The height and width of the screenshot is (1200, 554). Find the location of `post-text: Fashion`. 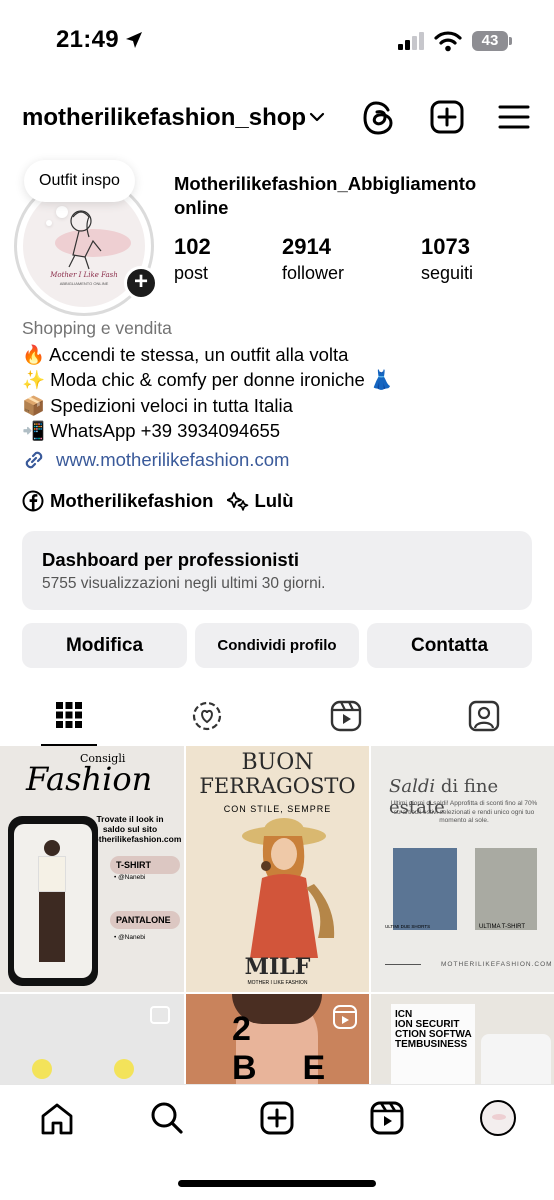

post-text: Fashion is located at coordinates (89, 779).